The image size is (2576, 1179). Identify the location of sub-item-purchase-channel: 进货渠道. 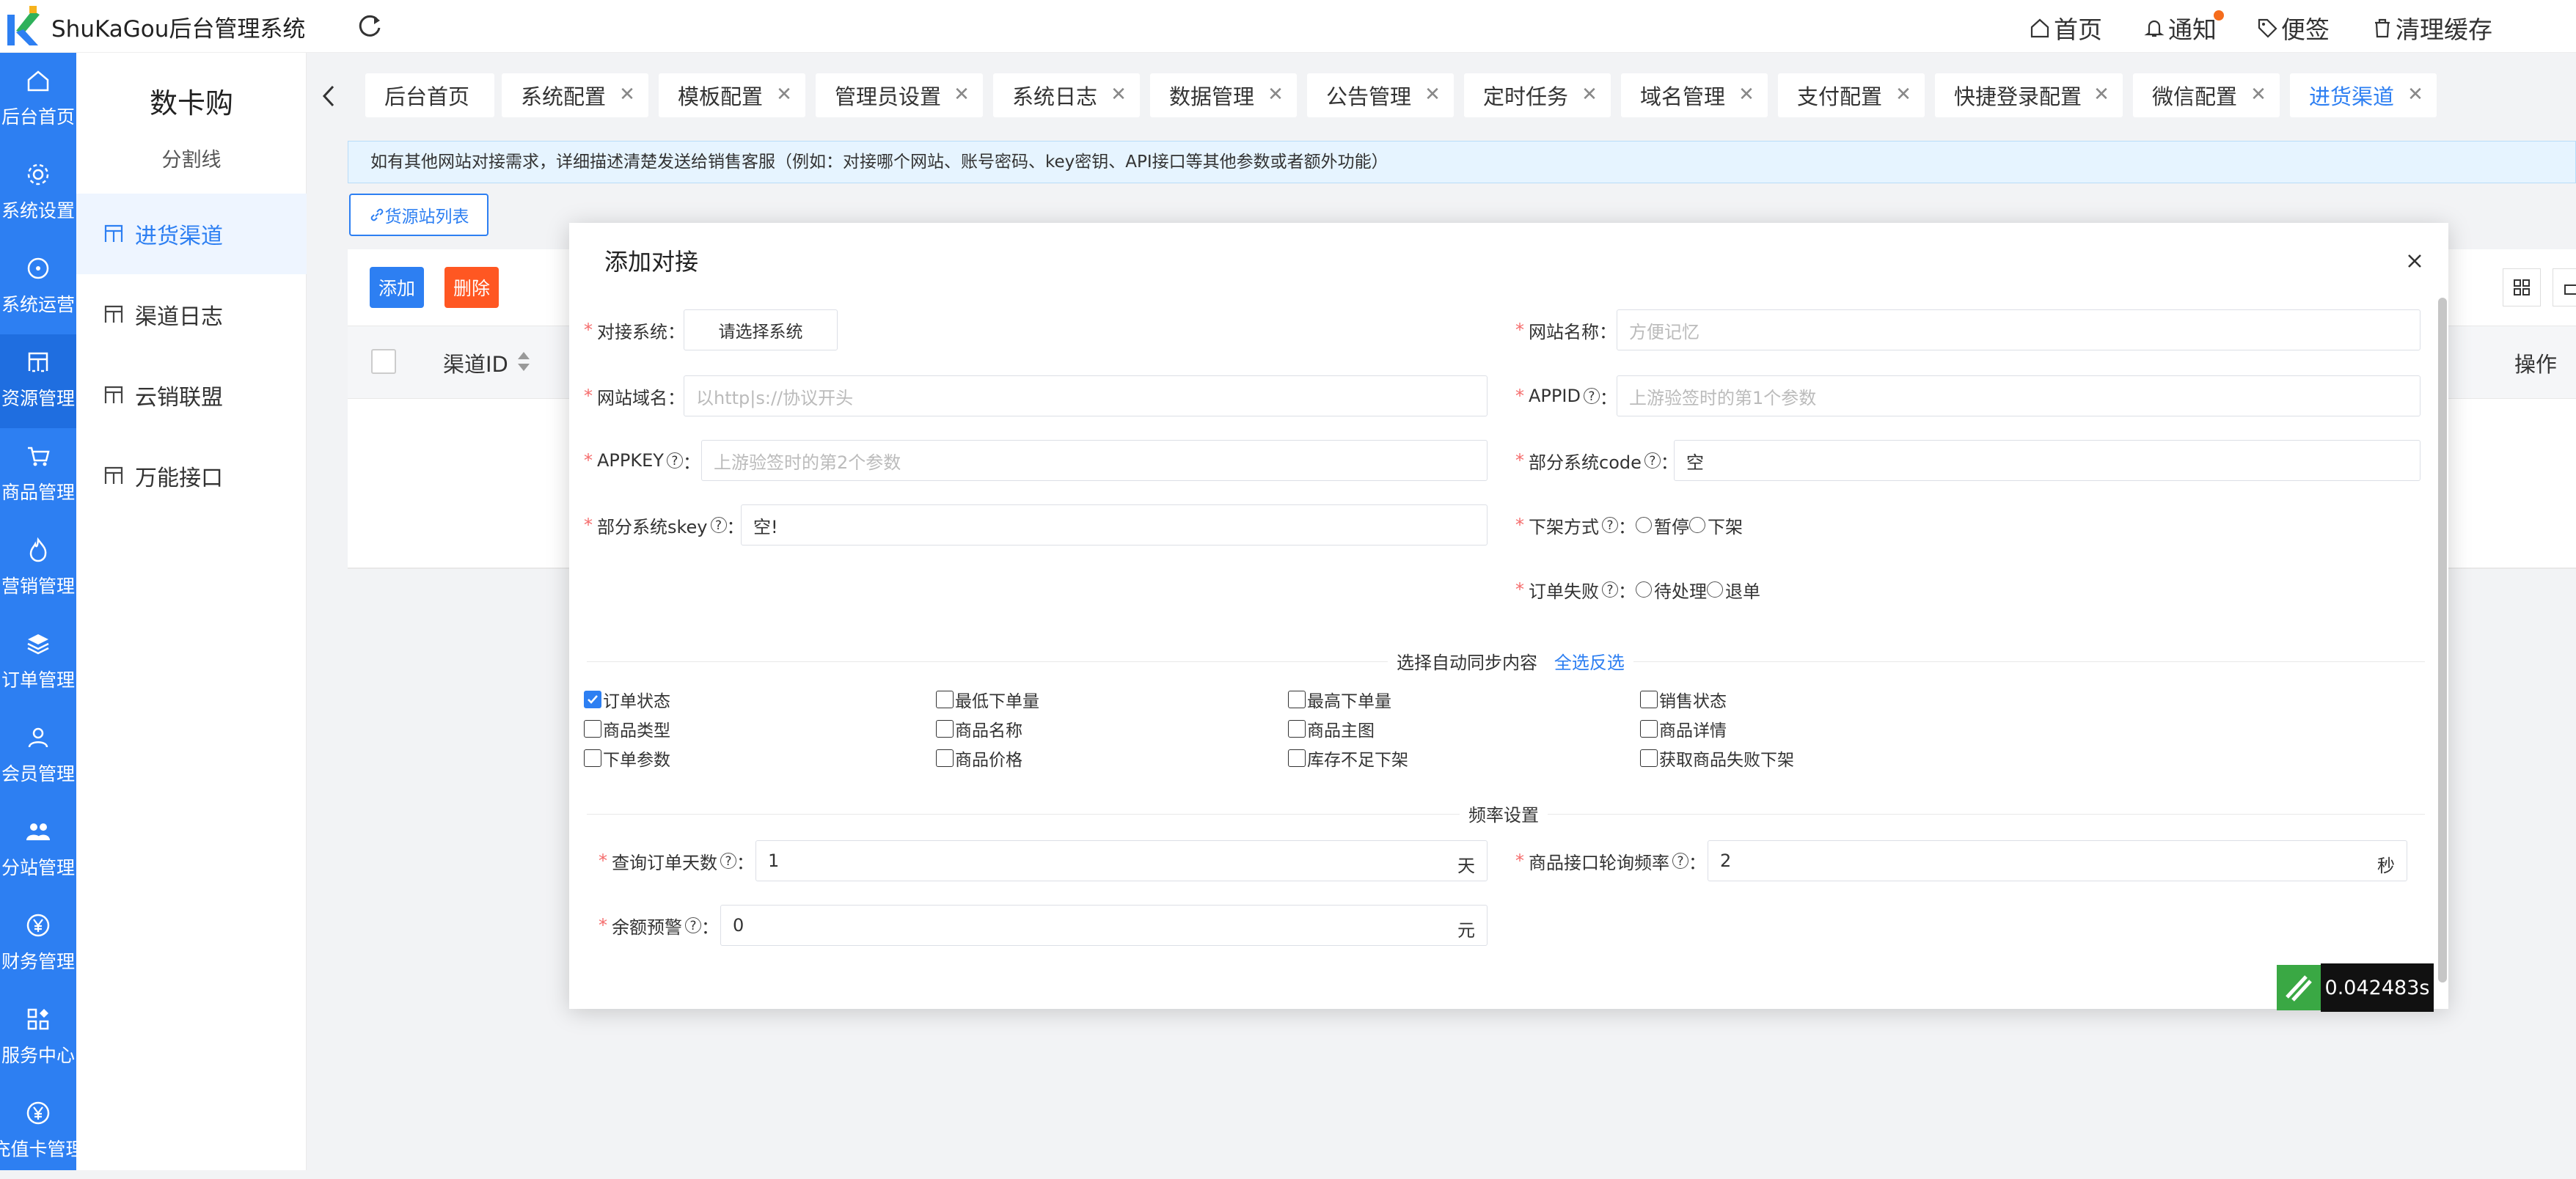
(191, 234).